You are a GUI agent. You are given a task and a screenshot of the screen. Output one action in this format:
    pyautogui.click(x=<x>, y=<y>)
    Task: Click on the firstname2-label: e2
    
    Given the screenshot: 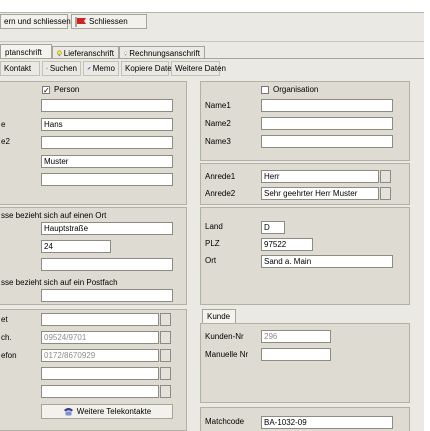 What is the action you would take?
    pyautogui.click(x=5, y=141)
    